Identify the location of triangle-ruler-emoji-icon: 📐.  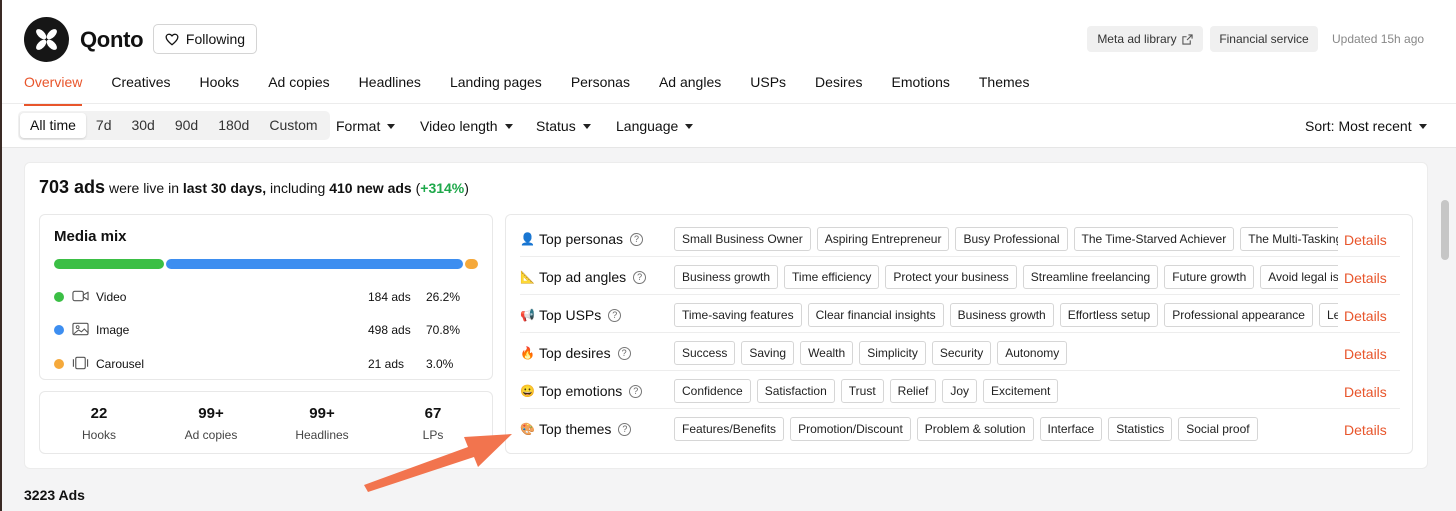
(527, 277).